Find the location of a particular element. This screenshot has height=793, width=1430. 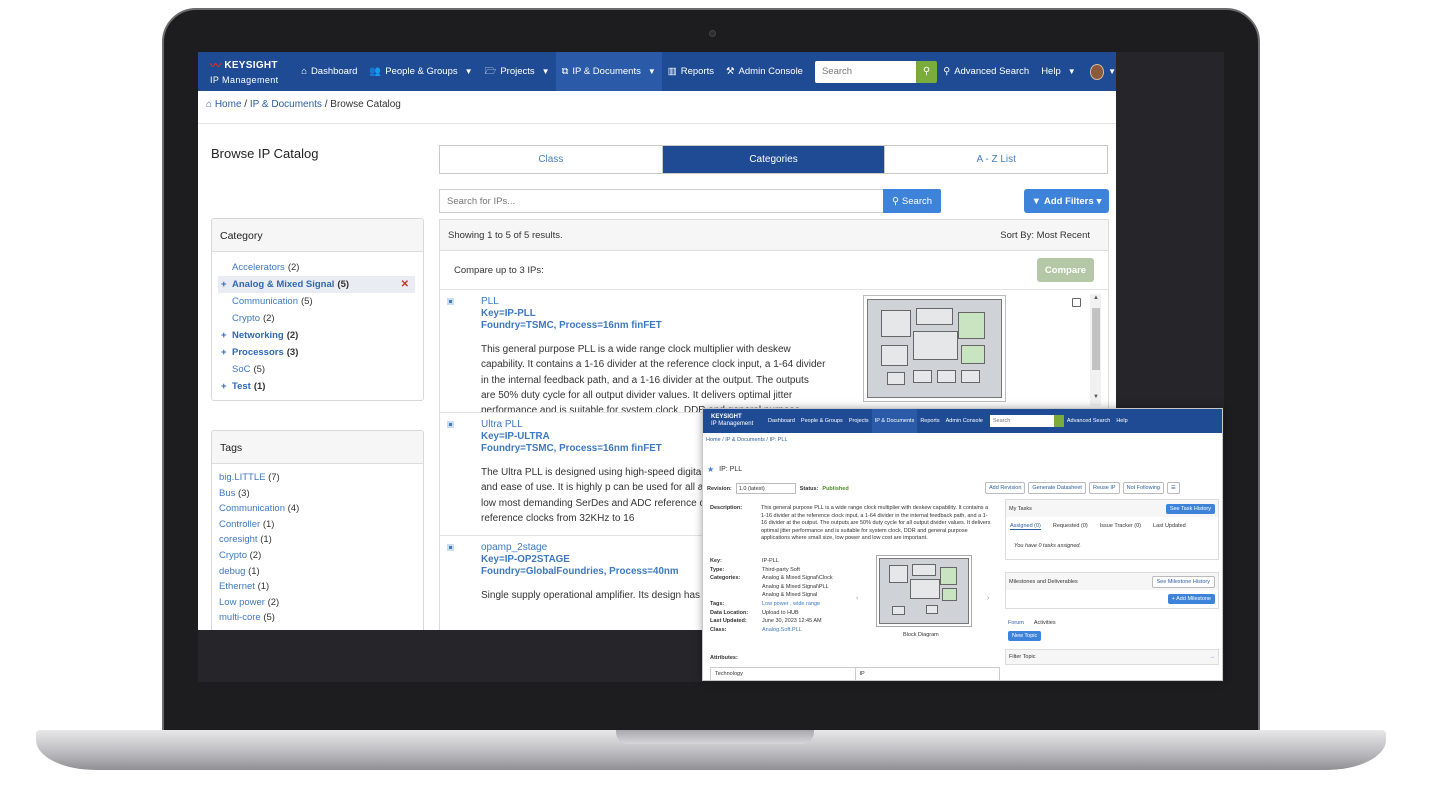

milestone-history-button: See Milestone History is located at coordinates (1183, 581).